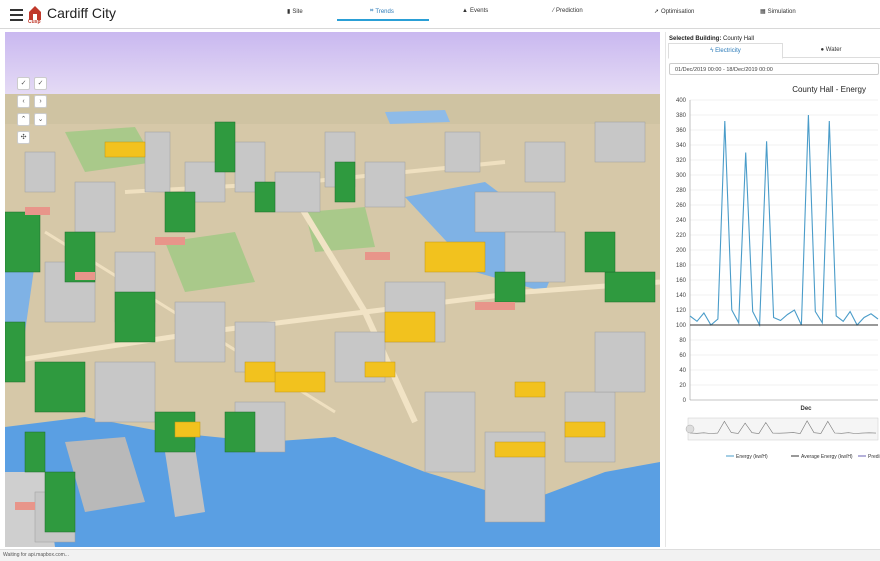 Image resolution: width=880 pixels, height=561 pixels. I want to click on wand-icon: ⁄, so click(554, 11).